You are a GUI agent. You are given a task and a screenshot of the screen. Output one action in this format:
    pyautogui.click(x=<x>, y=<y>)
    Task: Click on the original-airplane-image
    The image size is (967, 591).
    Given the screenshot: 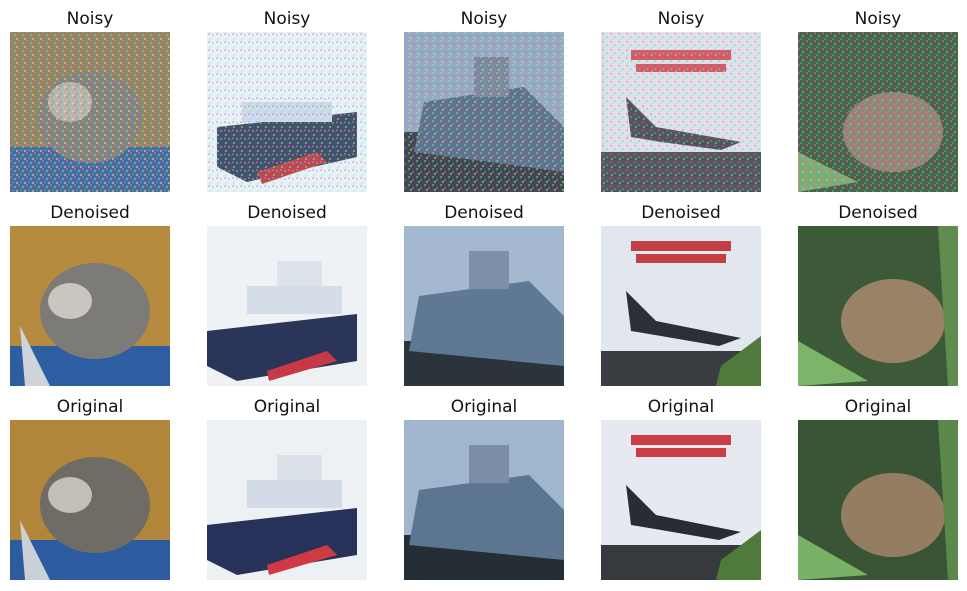 What is the action you would take?
    pyautogui.click(x=681, y=500)
    